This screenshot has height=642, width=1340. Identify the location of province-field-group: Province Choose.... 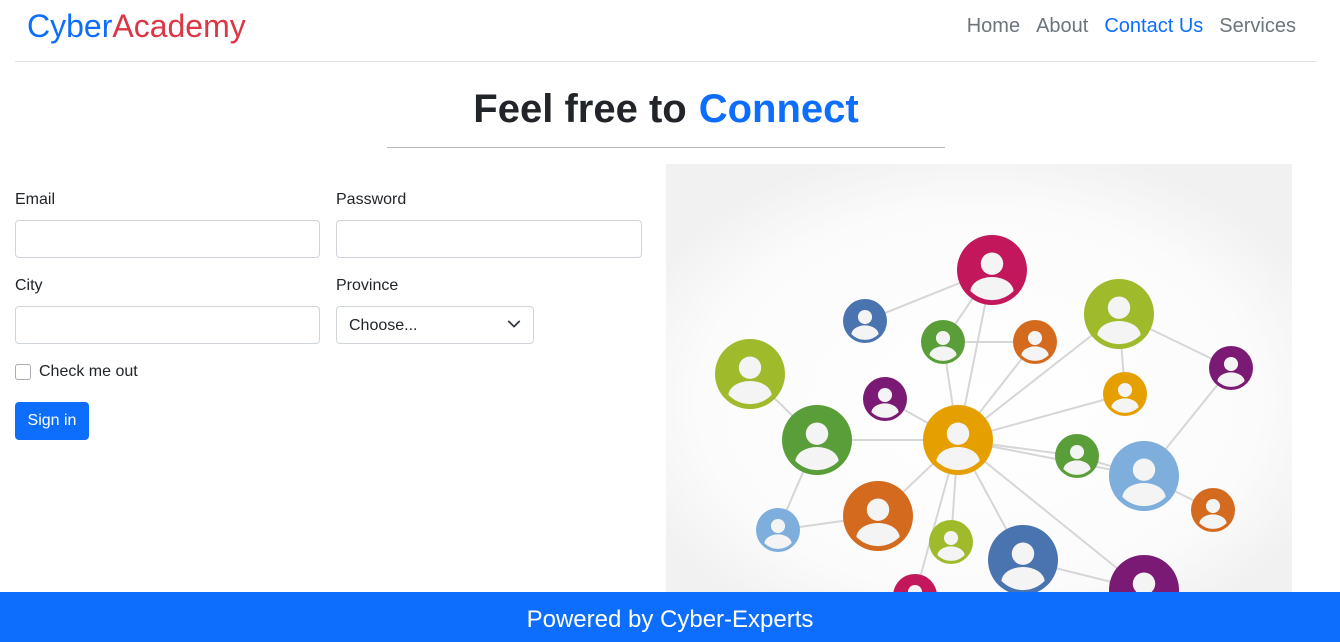
(435, 310).